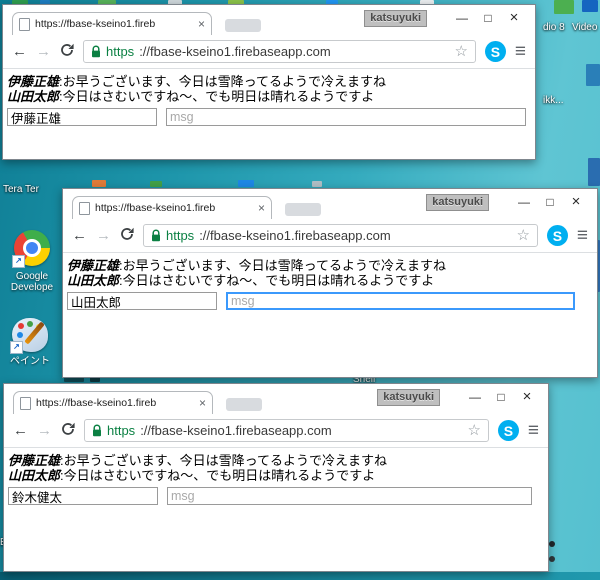  I want to click on desktop-bottom-strip, so click(300, 576).